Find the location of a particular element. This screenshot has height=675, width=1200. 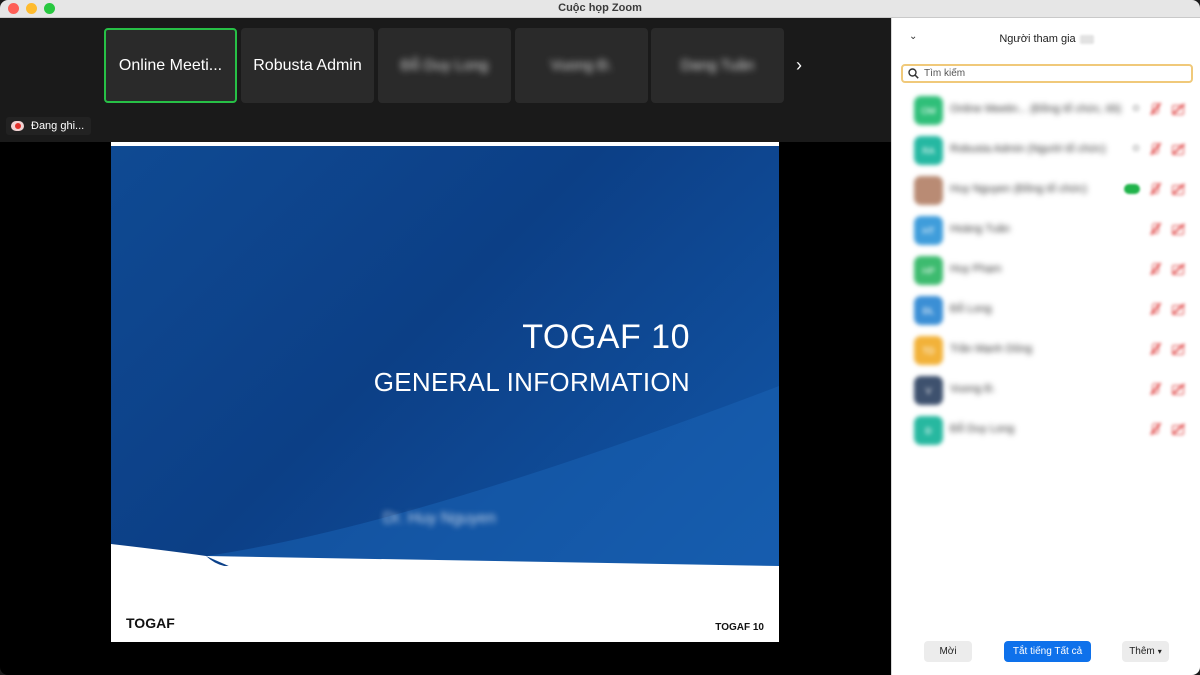

avatar is located at coordinates (928, 190).